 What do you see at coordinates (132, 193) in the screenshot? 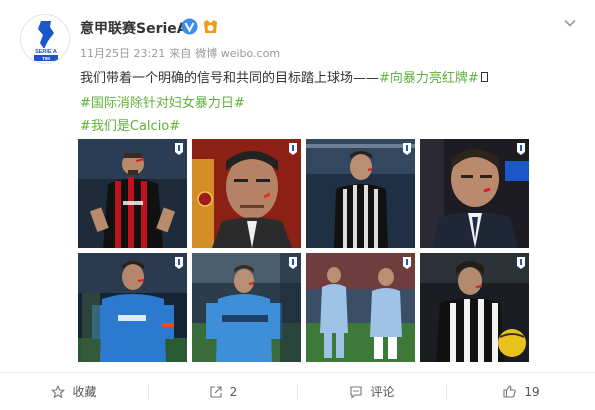
I see `photo-player-milan-red-mark` at bounding box center [132, 193].